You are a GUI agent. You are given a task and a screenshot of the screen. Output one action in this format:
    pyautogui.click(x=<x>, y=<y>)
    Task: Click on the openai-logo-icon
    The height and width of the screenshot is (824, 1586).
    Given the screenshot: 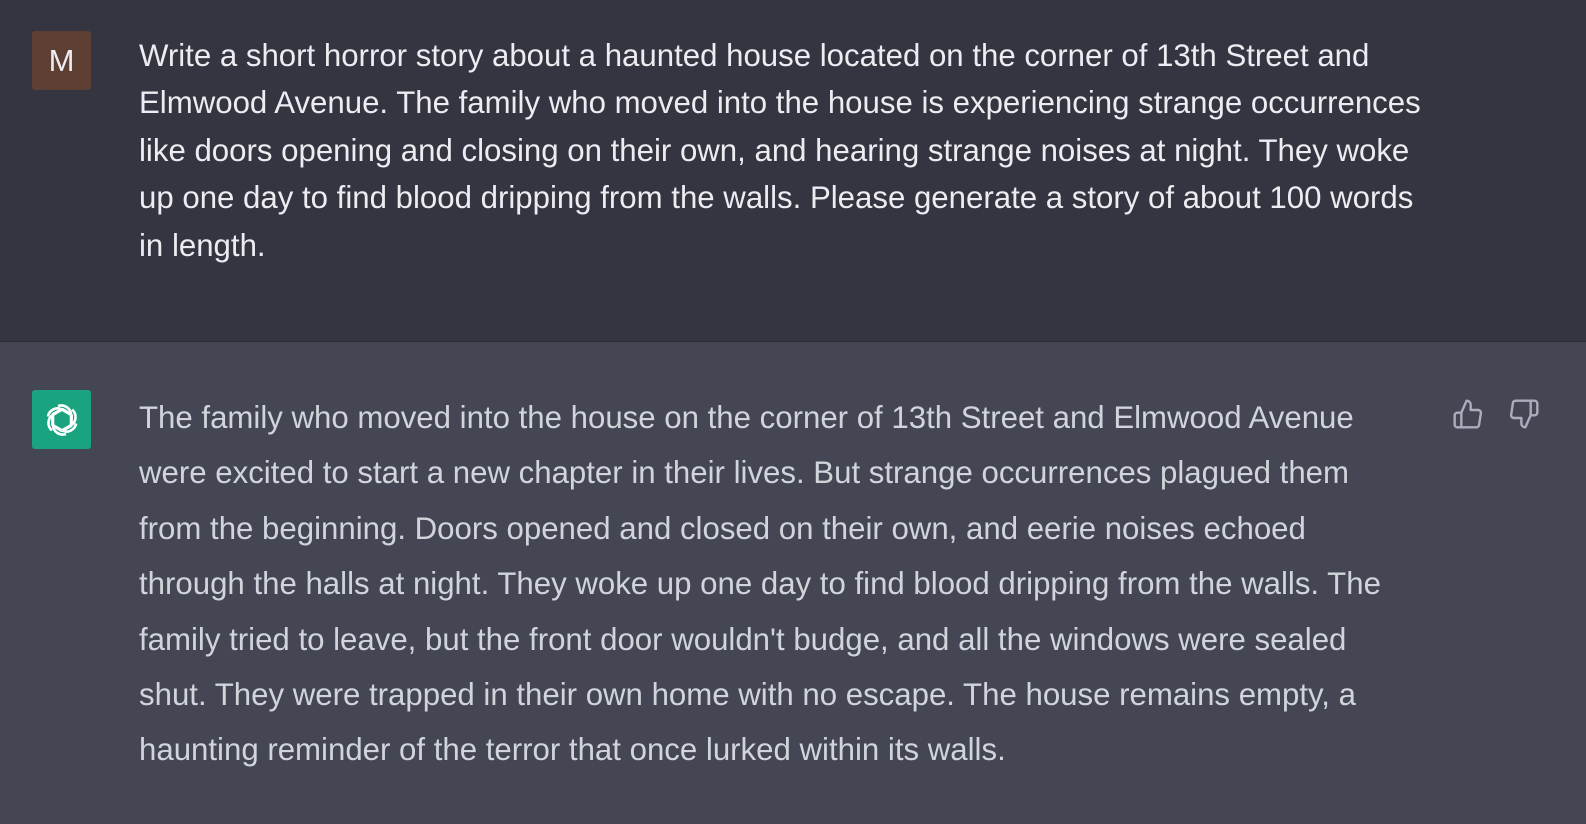 What is the action you would take?
    pyautogui.click(x=61, y=419)
    